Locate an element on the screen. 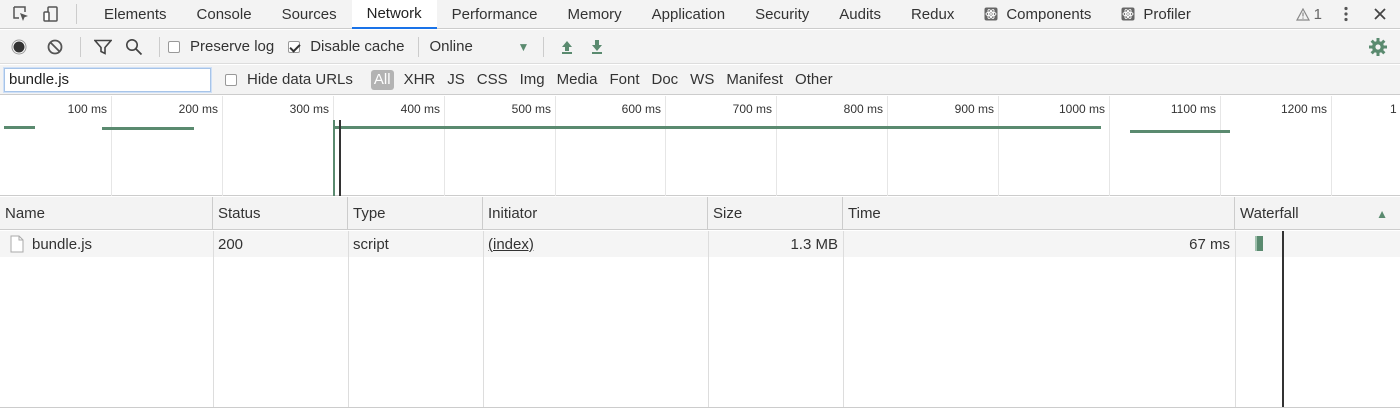  search-button is located at coordinates (134, 47).